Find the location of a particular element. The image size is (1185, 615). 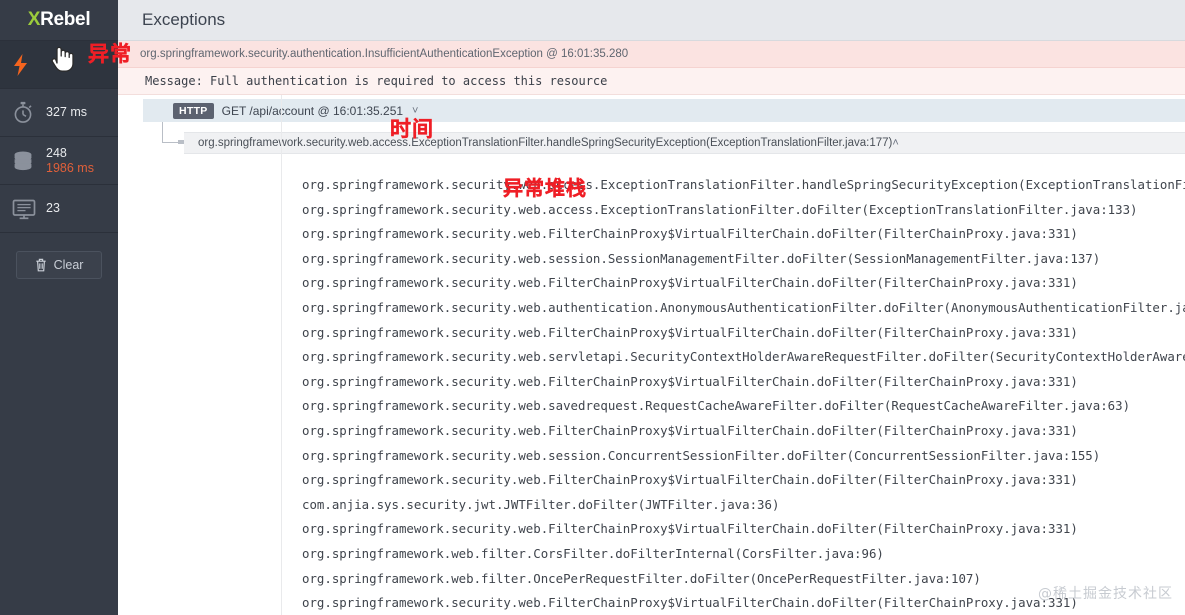

sidebar-item-rendering: 23 is located at coordinates (59, 208).